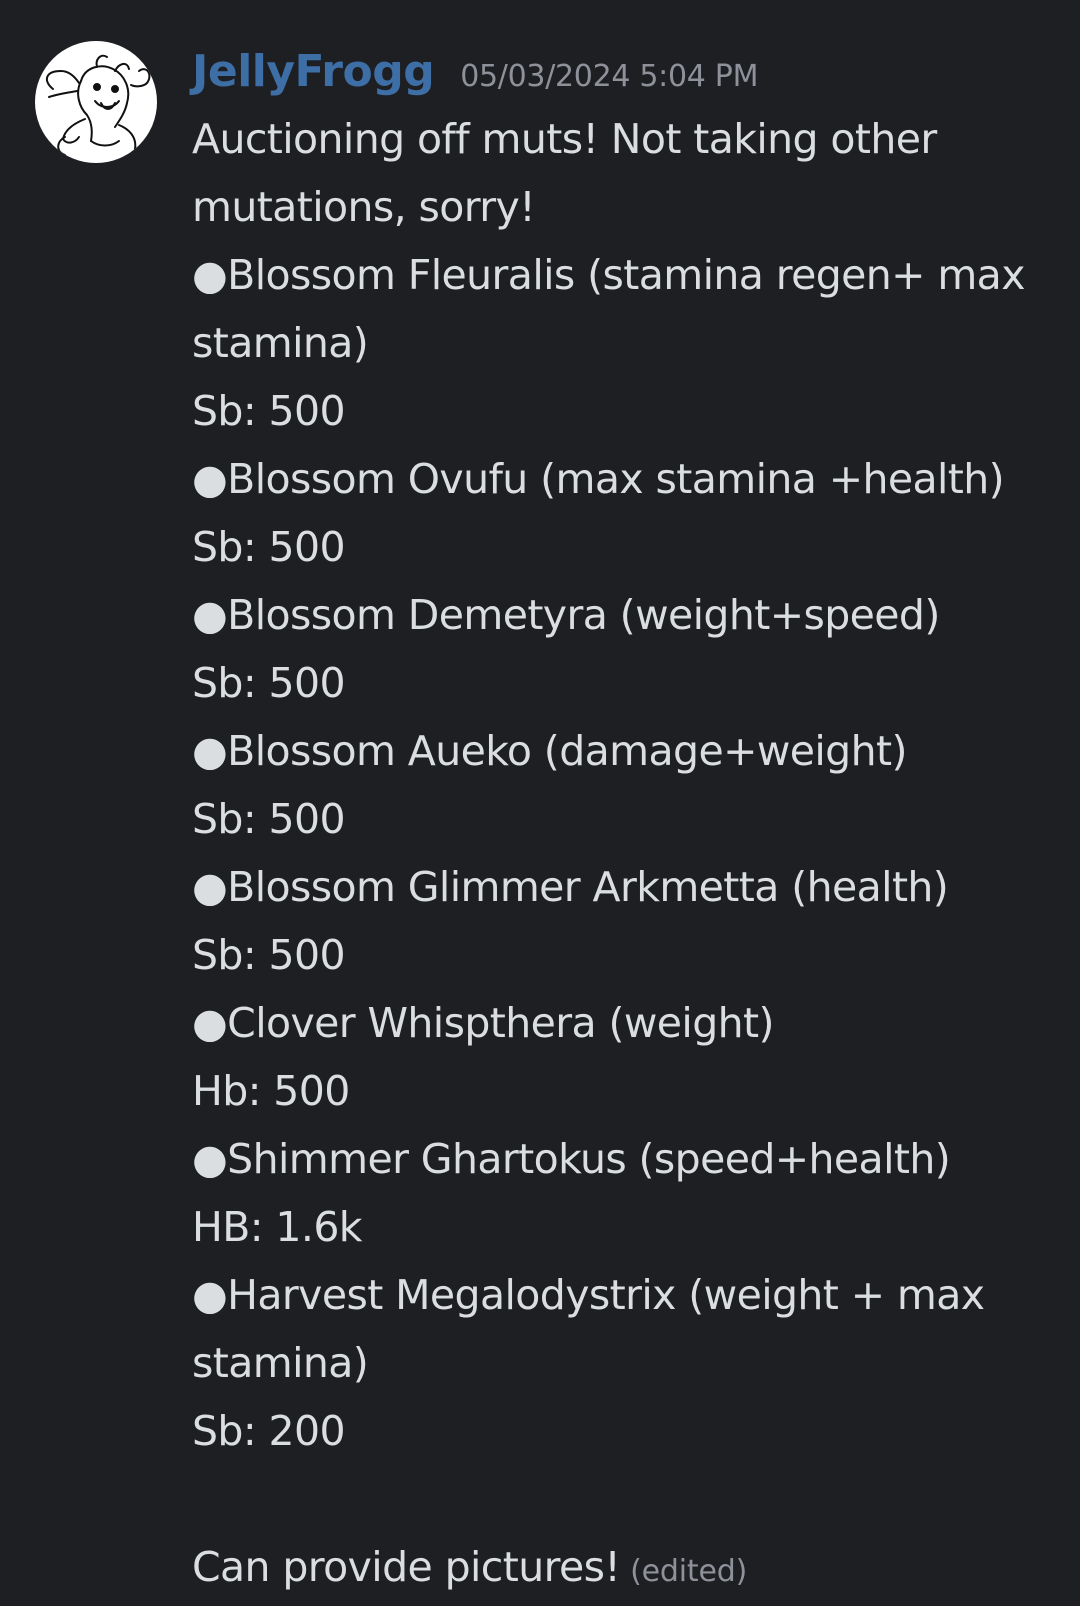  What do you see at coordinates (313, 71) in the screenshot?
I see `username: JellyFrogg` at bounding box center [313, 71].